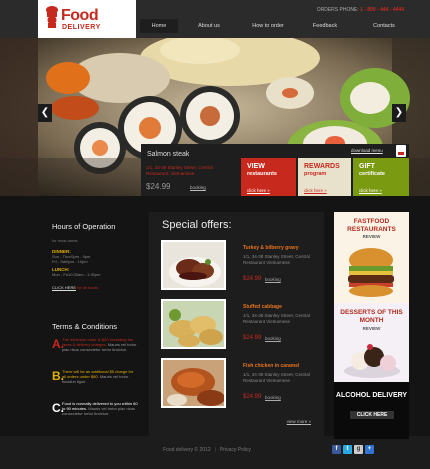 Image resolution: width=430 pixels, height=469 pixels. What do you see at coordinates (271, 366) in the screenshot?
I see `offer-name: Fish chicken in caramel` at bounding box center [271, 366].